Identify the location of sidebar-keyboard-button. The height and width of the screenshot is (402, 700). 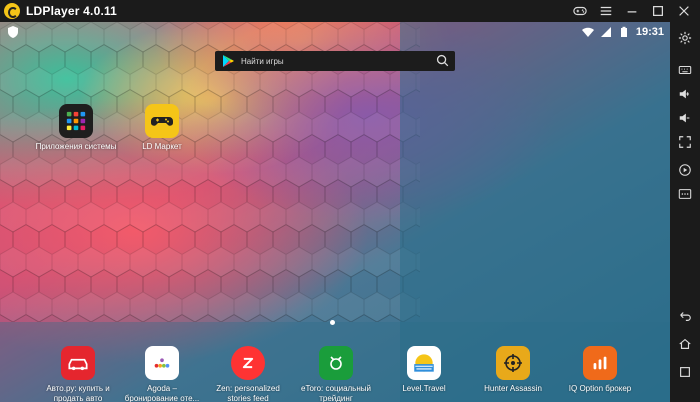
(685, 70).